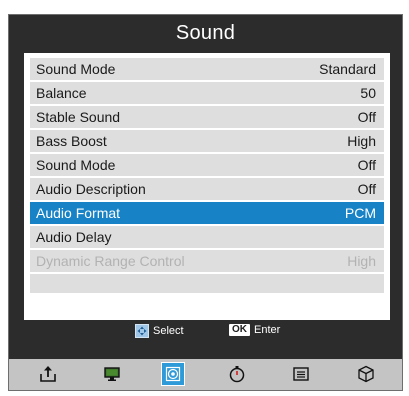 This screenshot has height=396, width=409. I want to click on enter-hint-label: Enter, so click(267, 330).